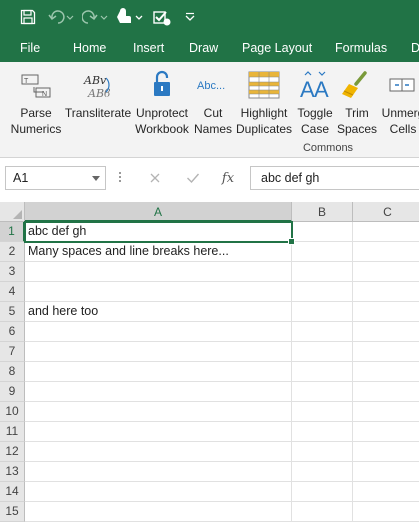 This screenshot has height=523, width=419. What do you see at coordinates (158, 272) in the screenshot?
I see `cell-a3` at bounding box center [158, 272].